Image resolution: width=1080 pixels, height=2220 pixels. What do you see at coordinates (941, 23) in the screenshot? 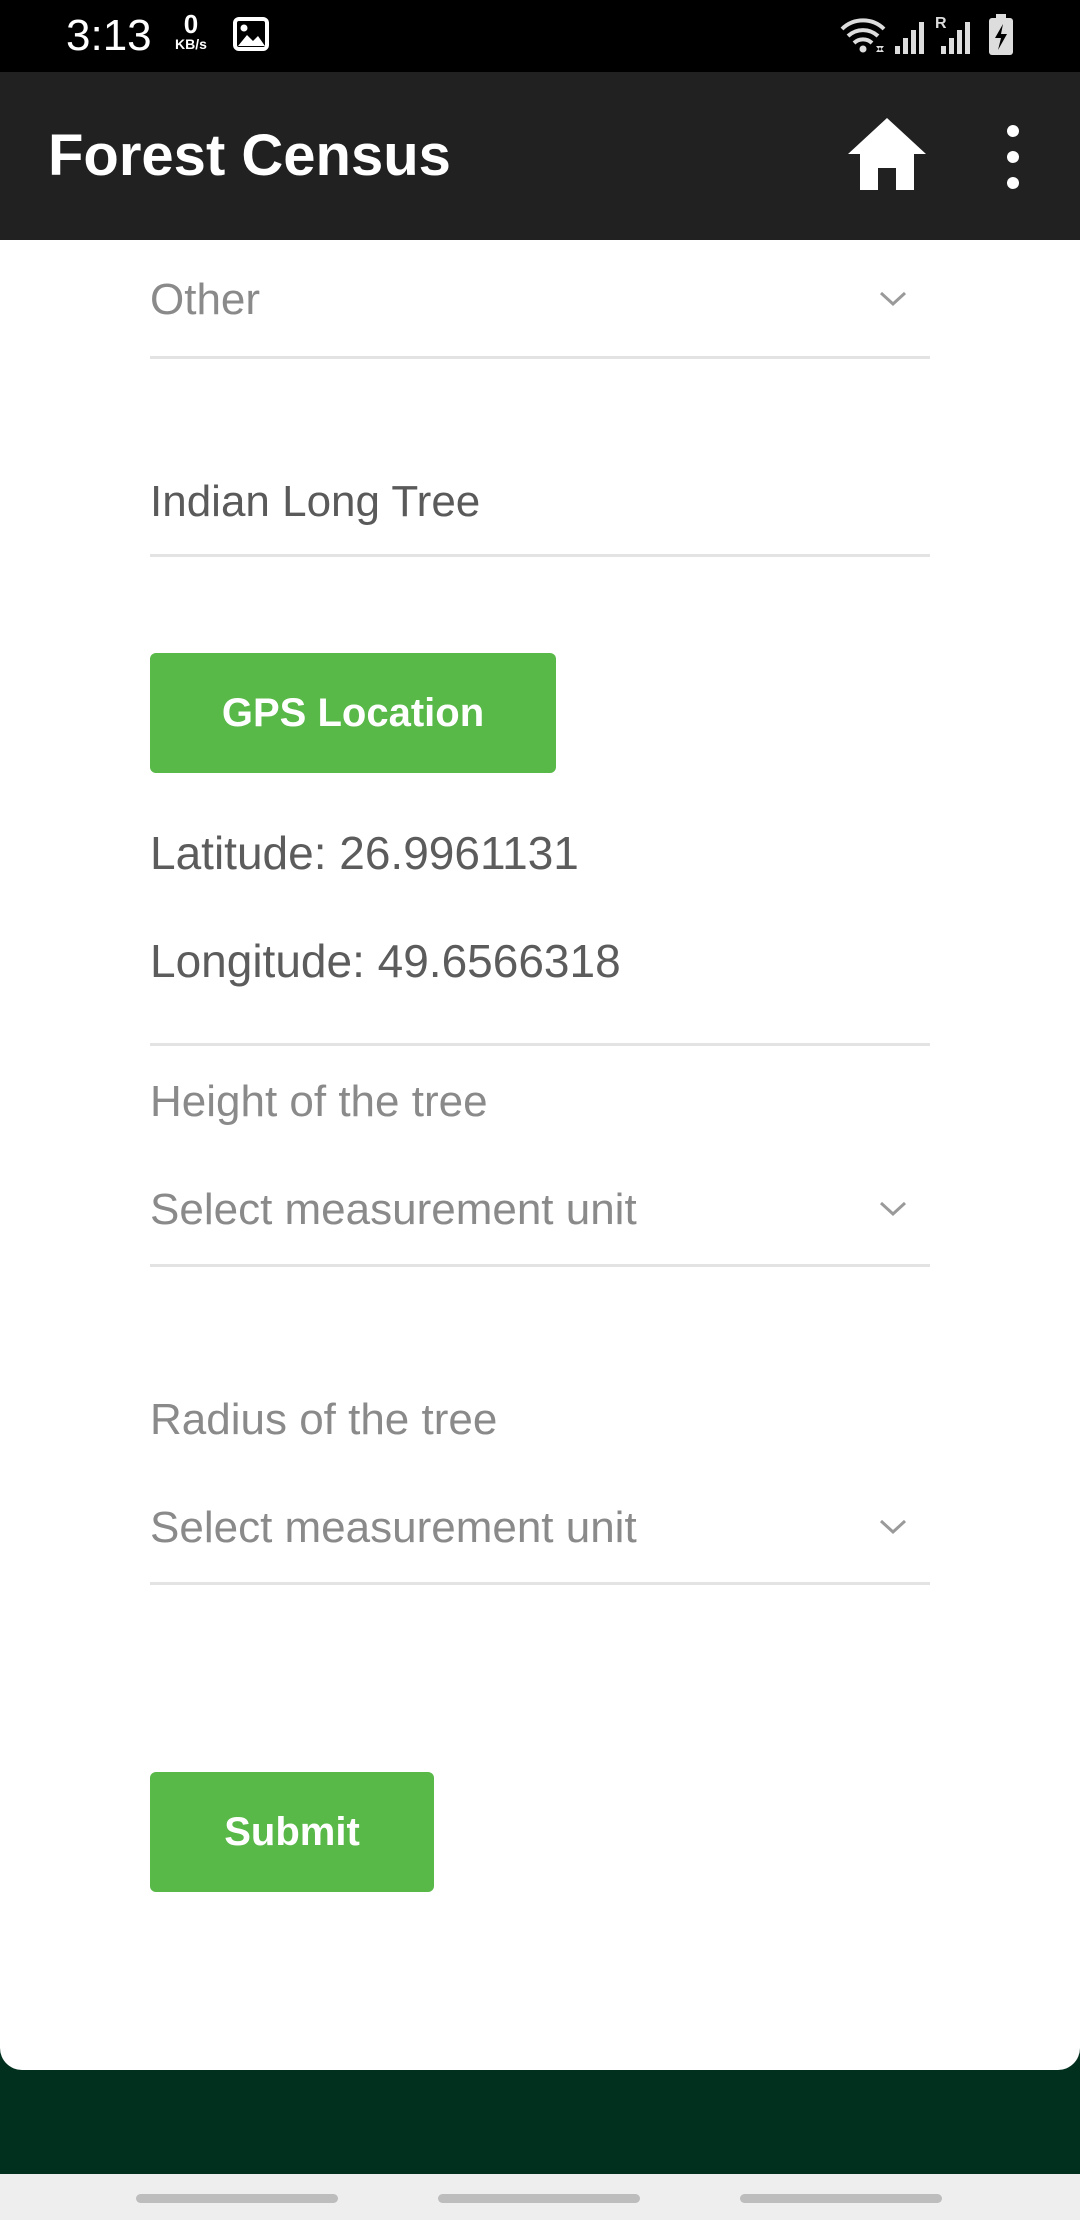
I see `roaming-indicator: R` at bounding box center [941, 23].